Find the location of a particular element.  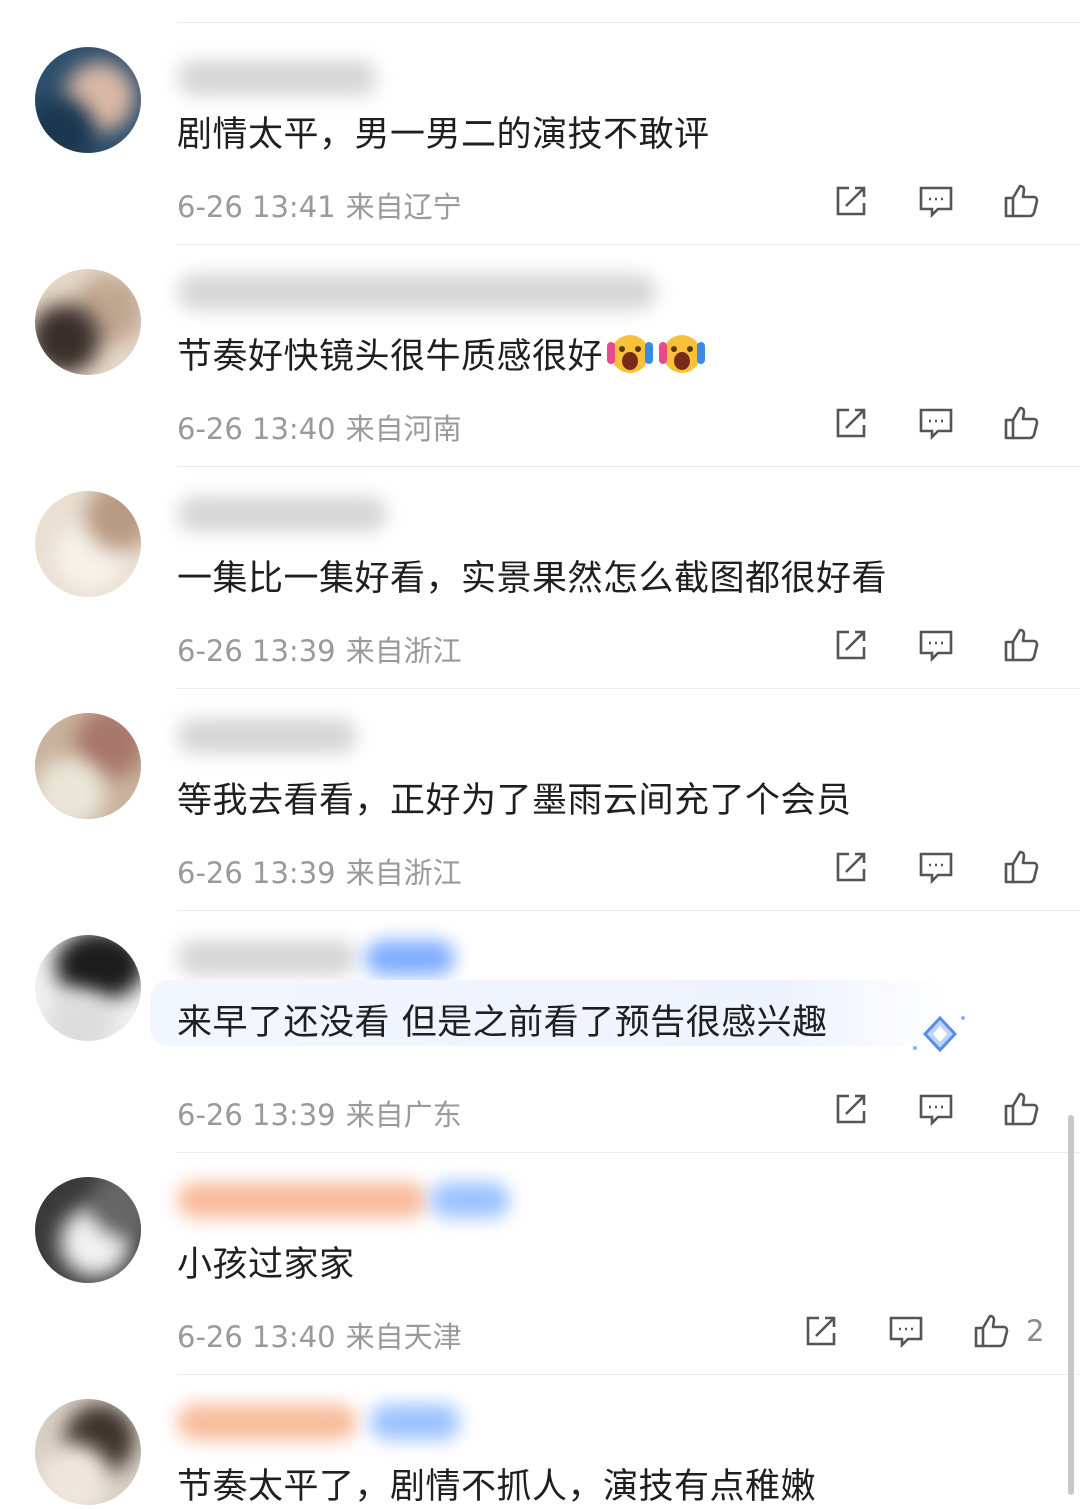

comment-text: 剧情太平，男一男二的演技不敢评 is located at coordinates (443, 135).